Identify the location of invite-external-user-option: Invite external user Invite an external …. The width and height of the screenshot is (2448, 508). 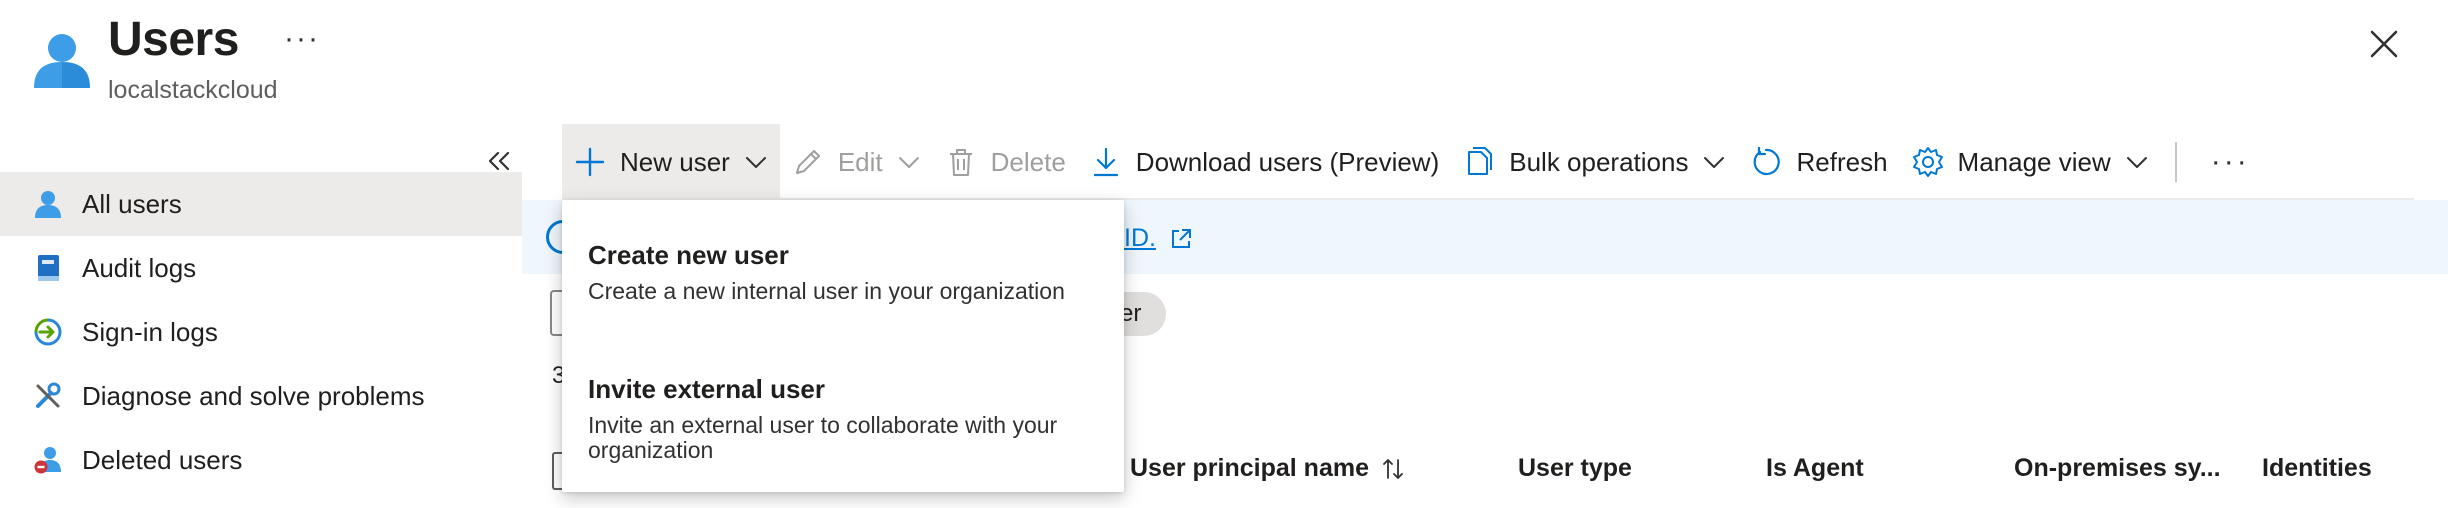
(848, 418).